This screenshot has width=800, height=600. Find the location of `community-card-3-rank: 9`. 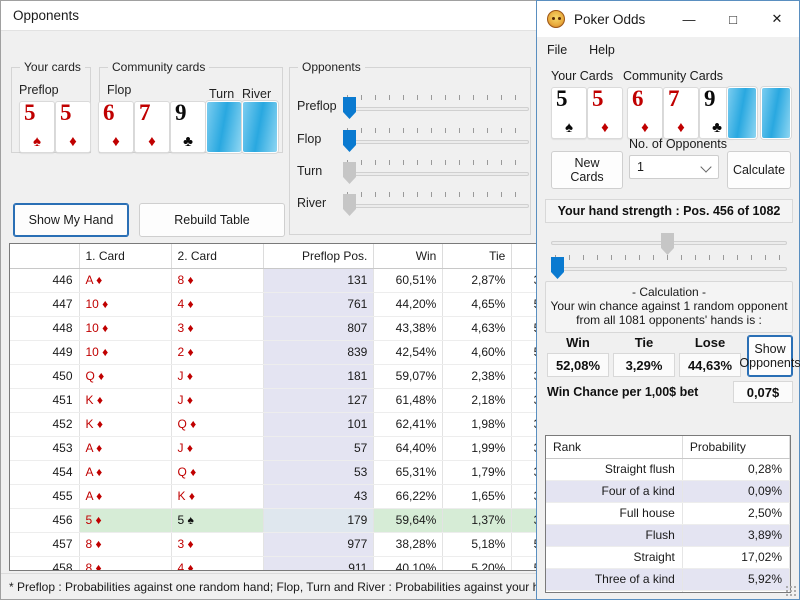

community-card-3-rank: 9 is located at coordinates (181, 112).